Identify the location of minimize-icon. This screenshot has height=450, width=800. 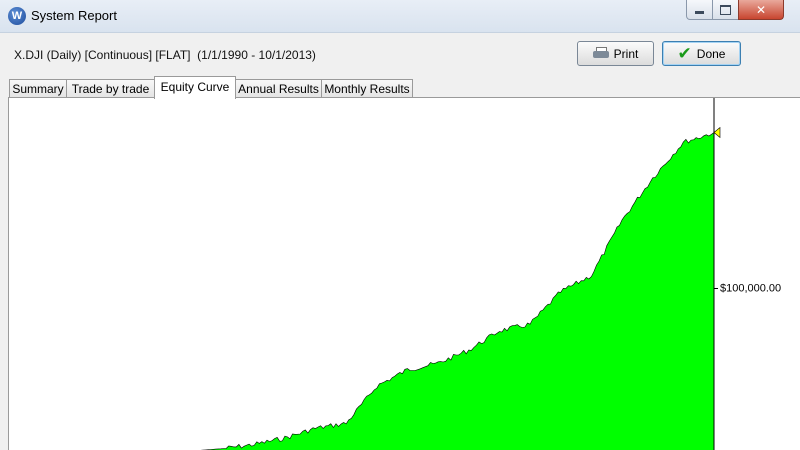
(699, 12).